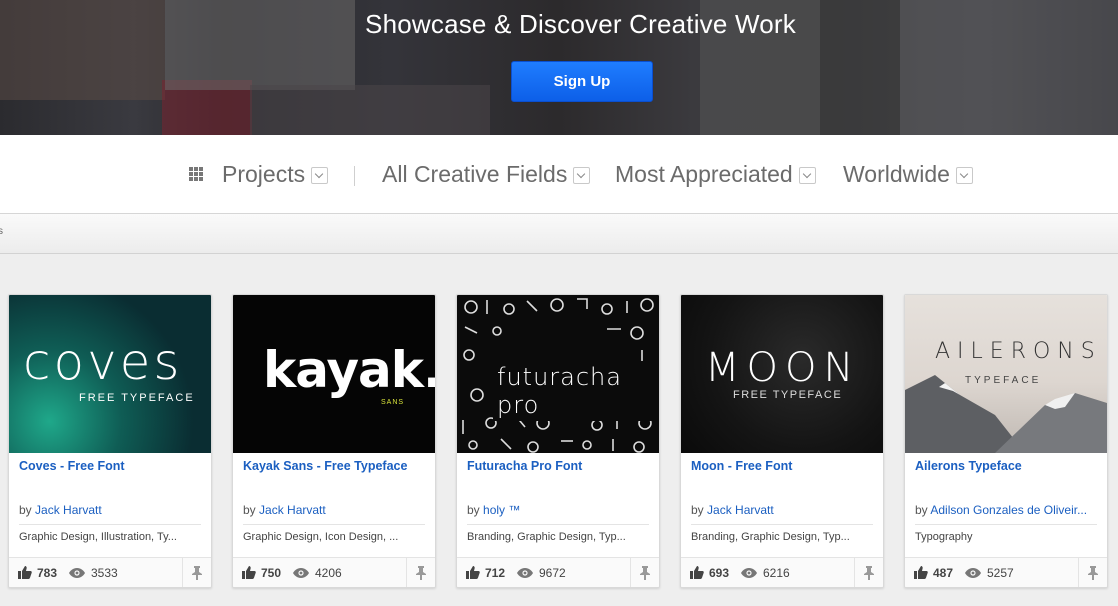  I want to click on thumbnail-text: coves, so click(103, 362).